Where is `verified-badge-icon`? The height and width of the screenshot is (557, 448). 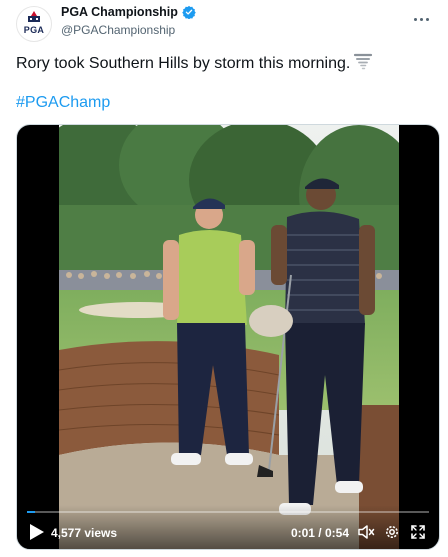 verified-badge-icon is located at coordinates (189, 12).